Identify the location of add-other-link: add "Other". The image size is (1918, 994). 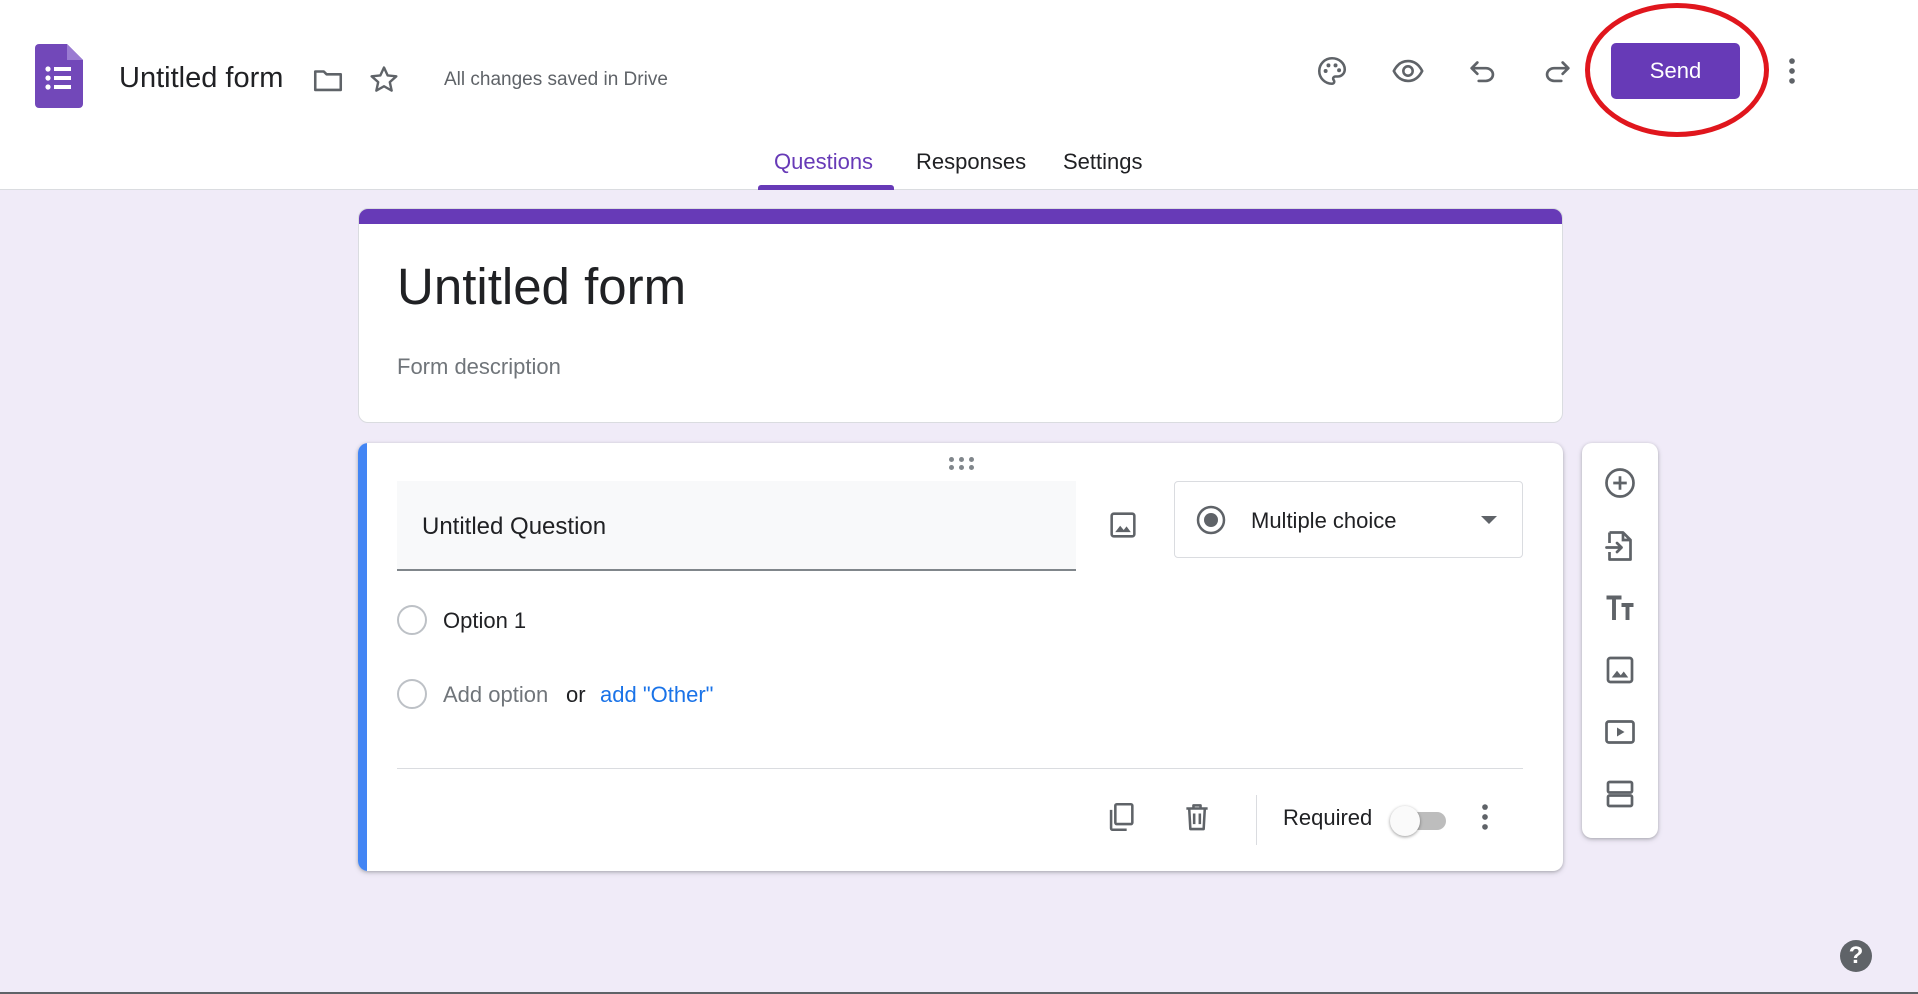
(656, 695).